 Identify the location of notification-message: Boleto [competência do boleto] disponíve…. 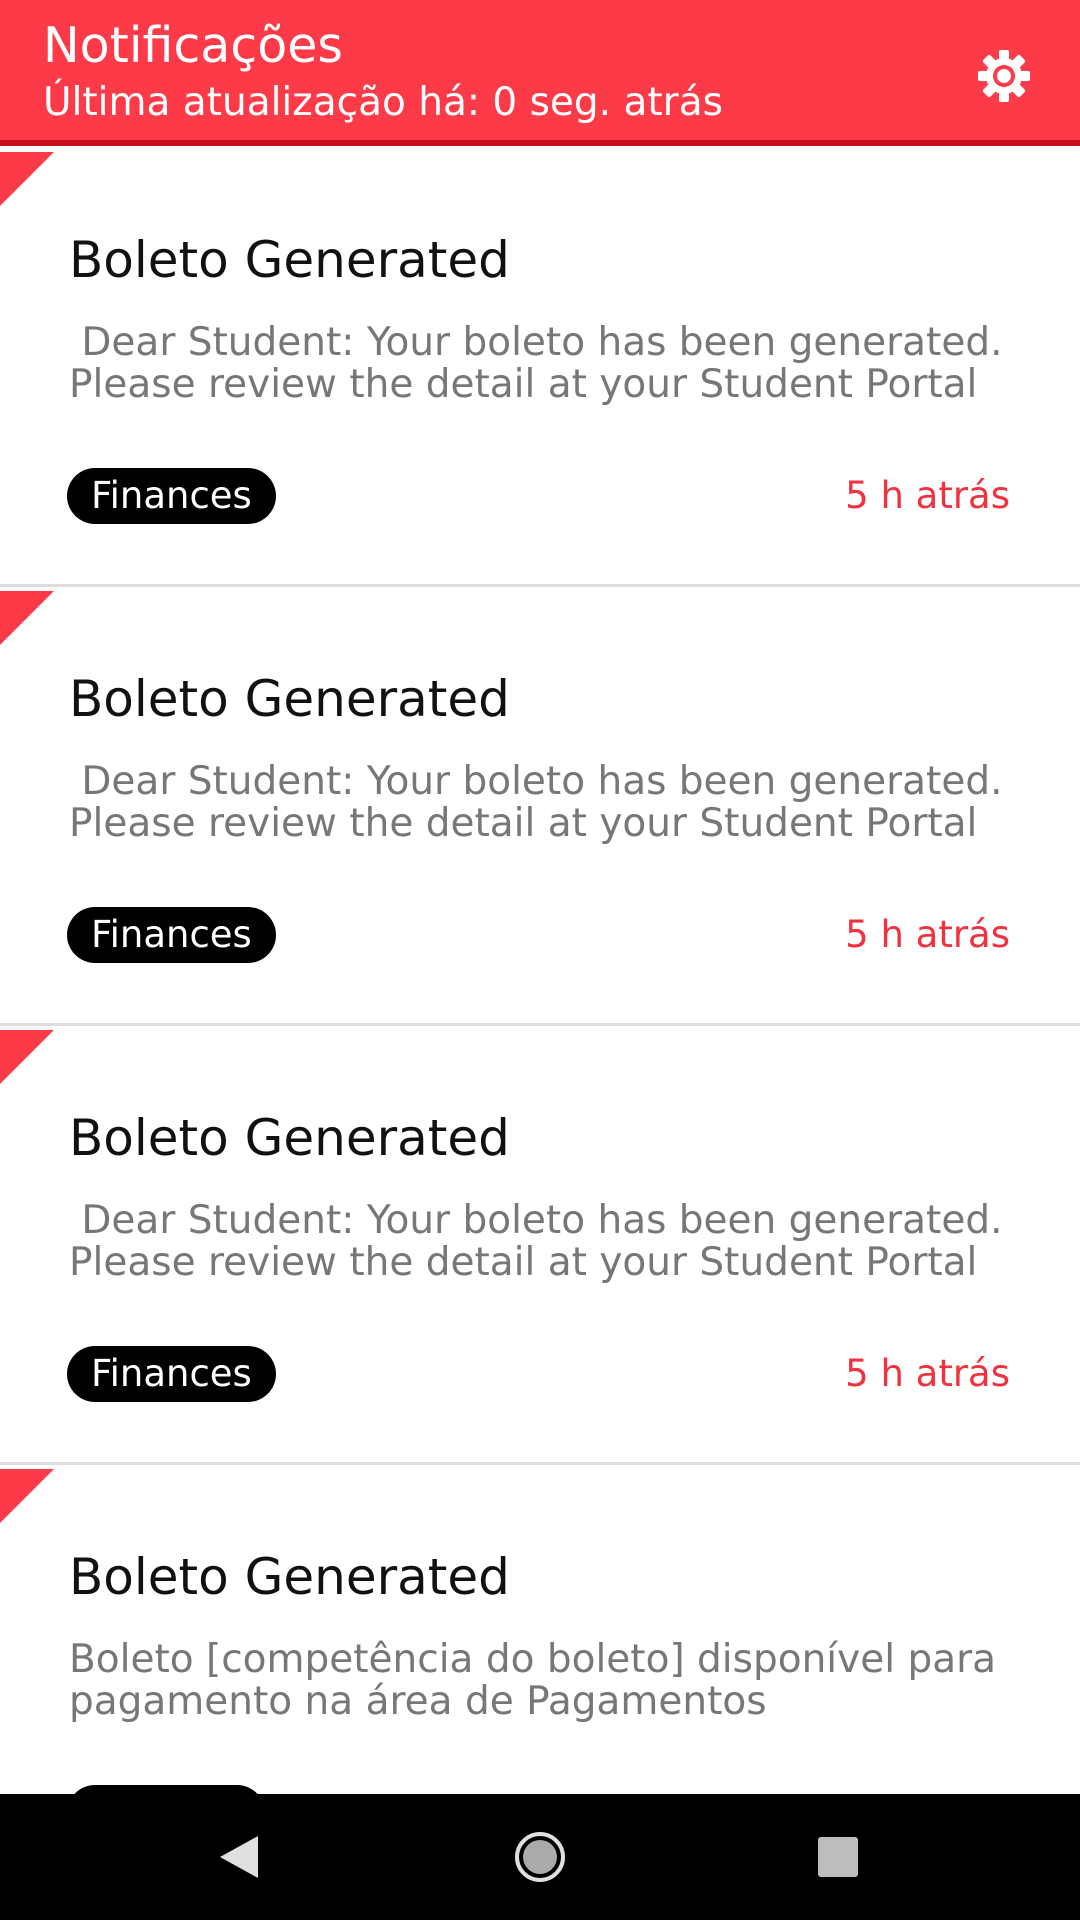
(533, 1680).